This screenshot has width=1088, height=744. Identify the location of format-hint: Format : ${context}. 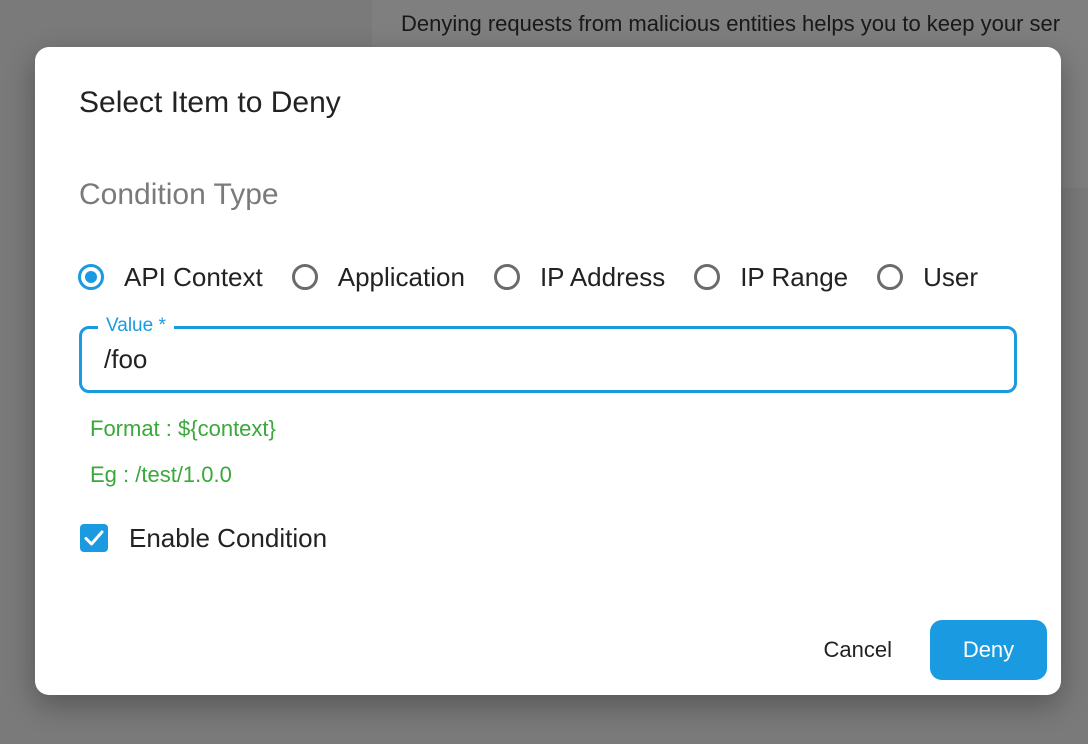
(183, 428).